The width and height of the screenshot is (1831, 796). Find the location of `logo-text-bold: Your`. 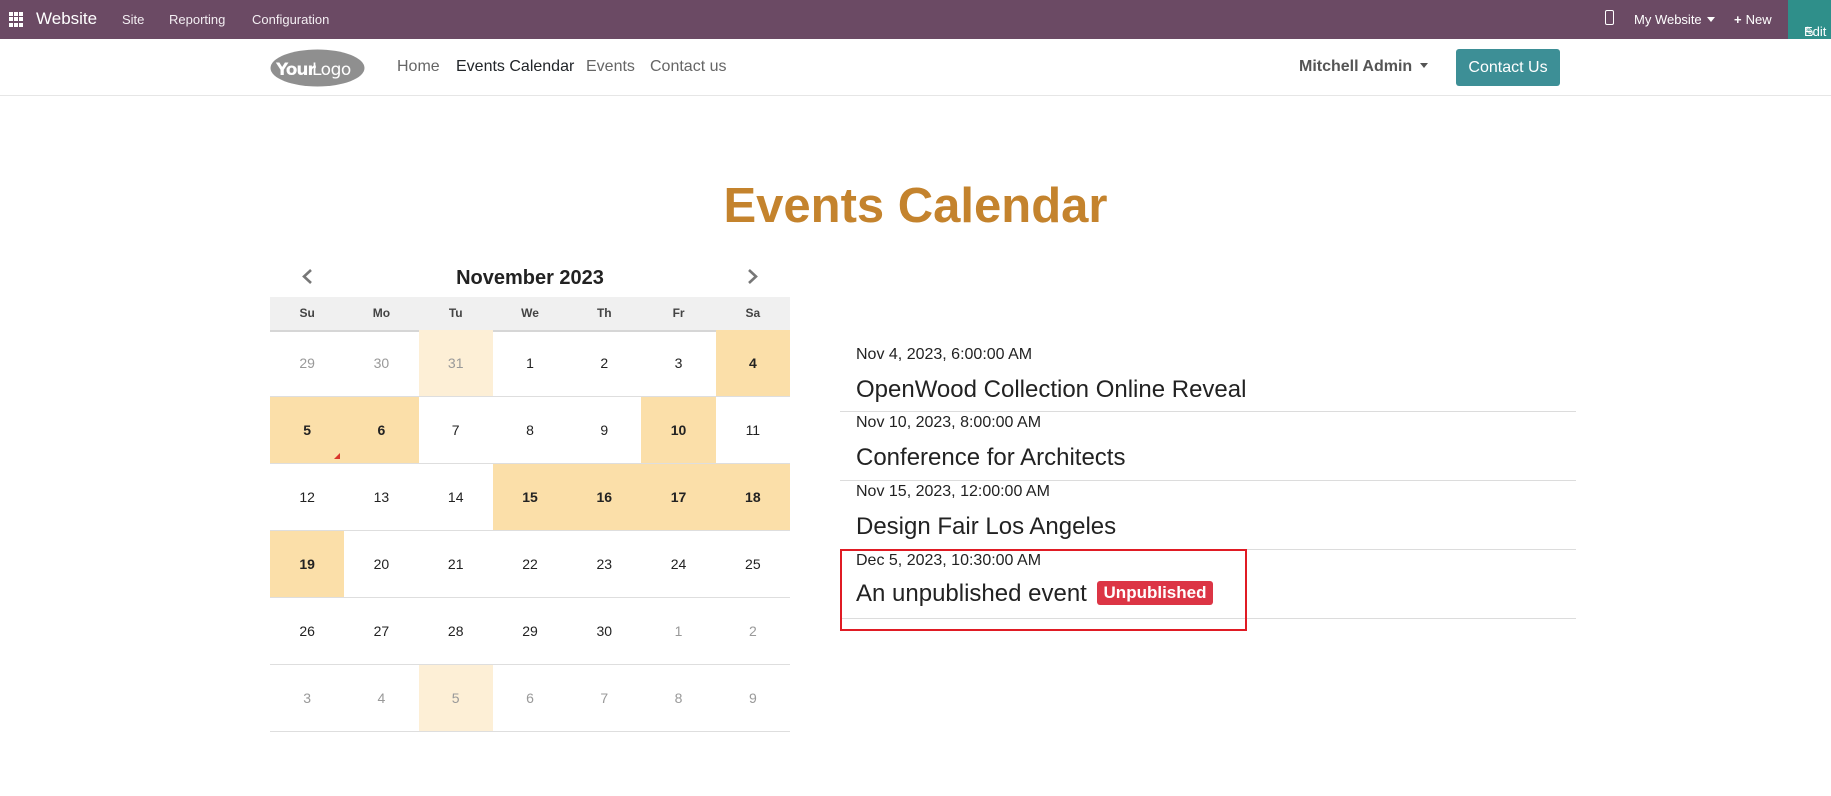

logo-text-bold: Your is located at coordinates (296, 70).